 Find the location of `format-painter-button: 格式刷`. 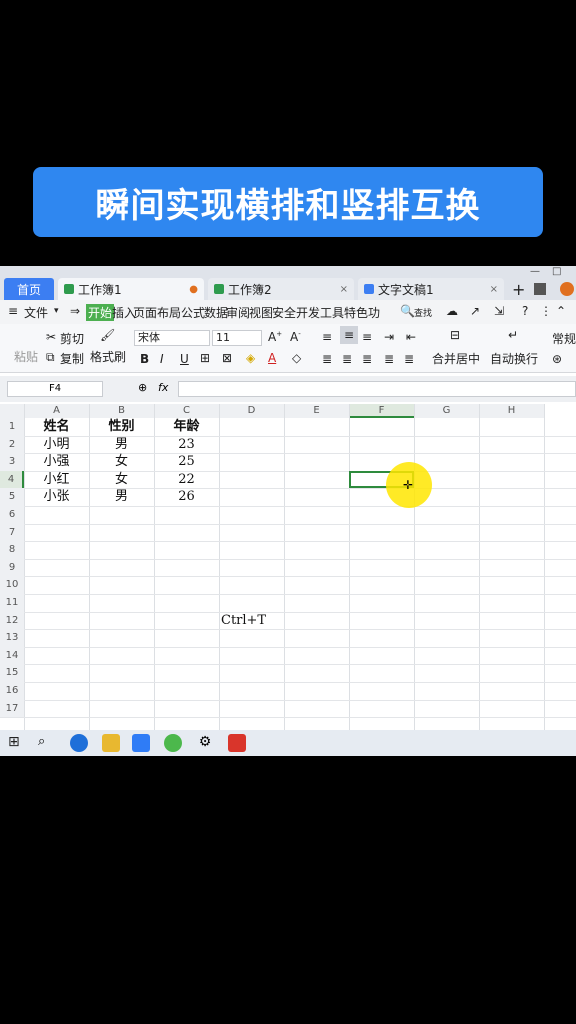

format-painter-button: 格式刷 is located at coordinates (108, 356).